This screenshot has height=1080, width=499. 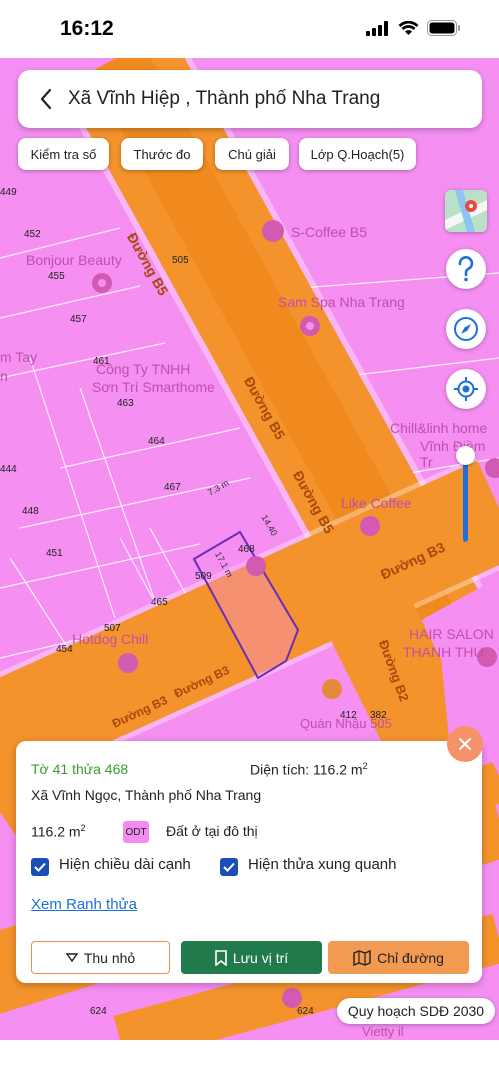 I want to click on size-unit-sup: 2, so click(x=83, y=828).